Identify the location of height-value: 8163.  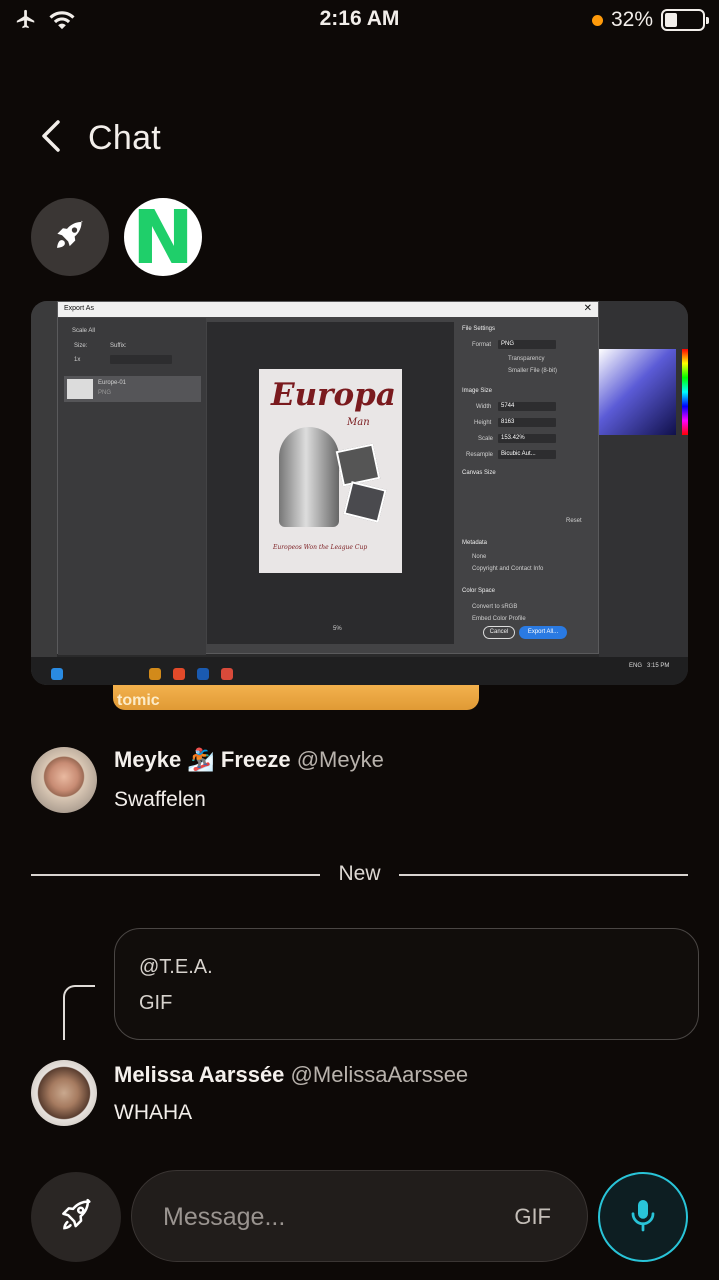
(508, 422).